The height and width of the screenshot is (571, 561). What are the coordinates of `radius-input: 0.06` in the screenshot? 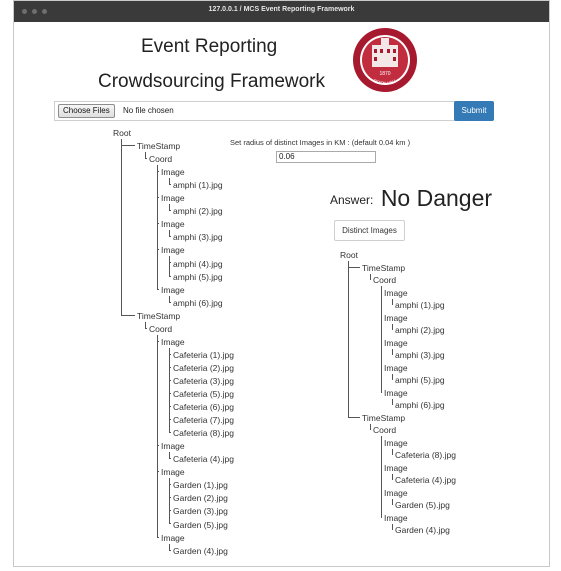 It's located at (326, 157).